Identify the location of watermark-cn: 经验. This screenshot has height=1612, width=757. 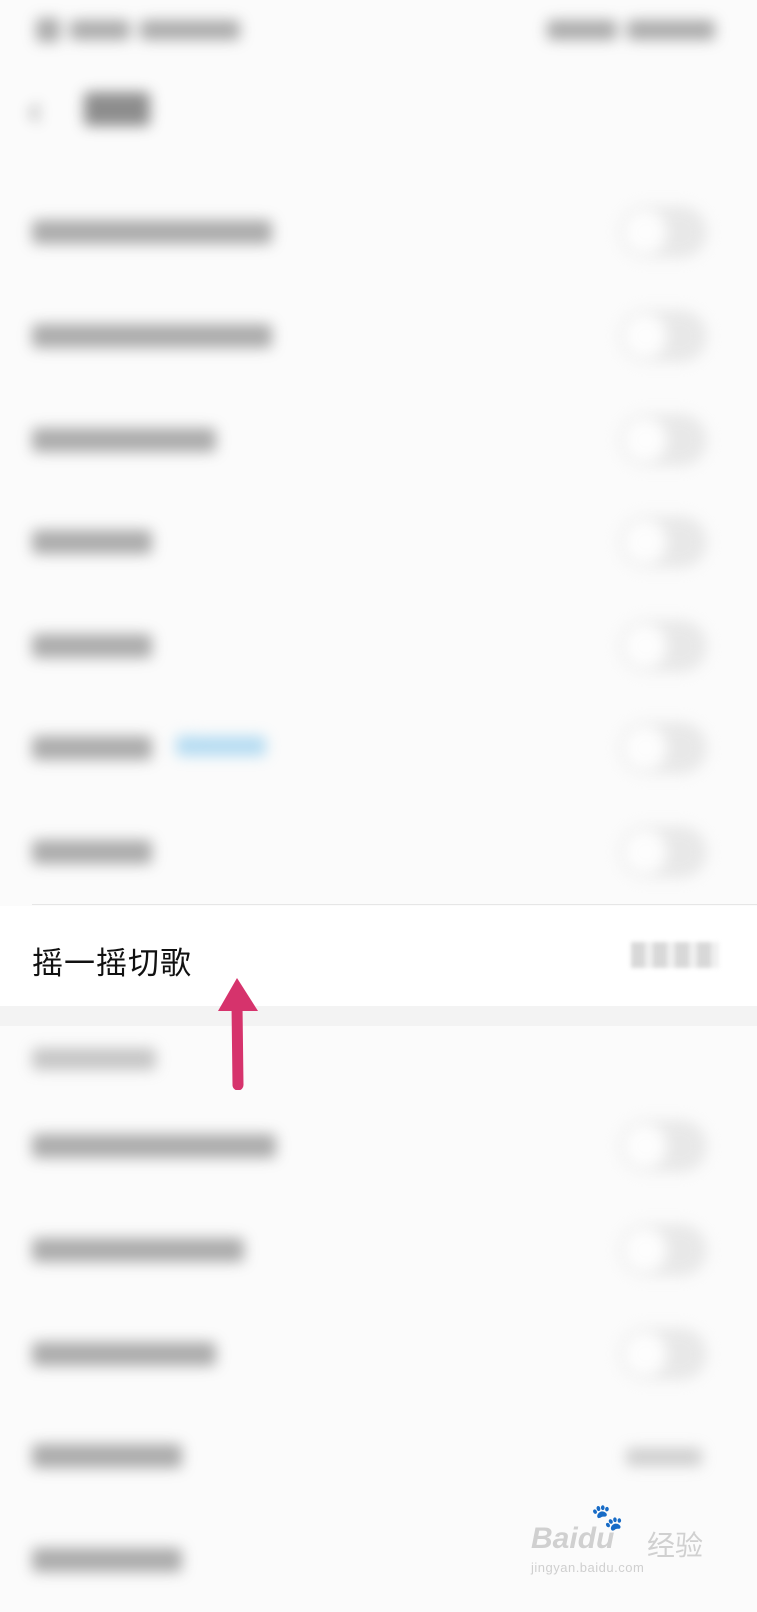
(675, 1545).